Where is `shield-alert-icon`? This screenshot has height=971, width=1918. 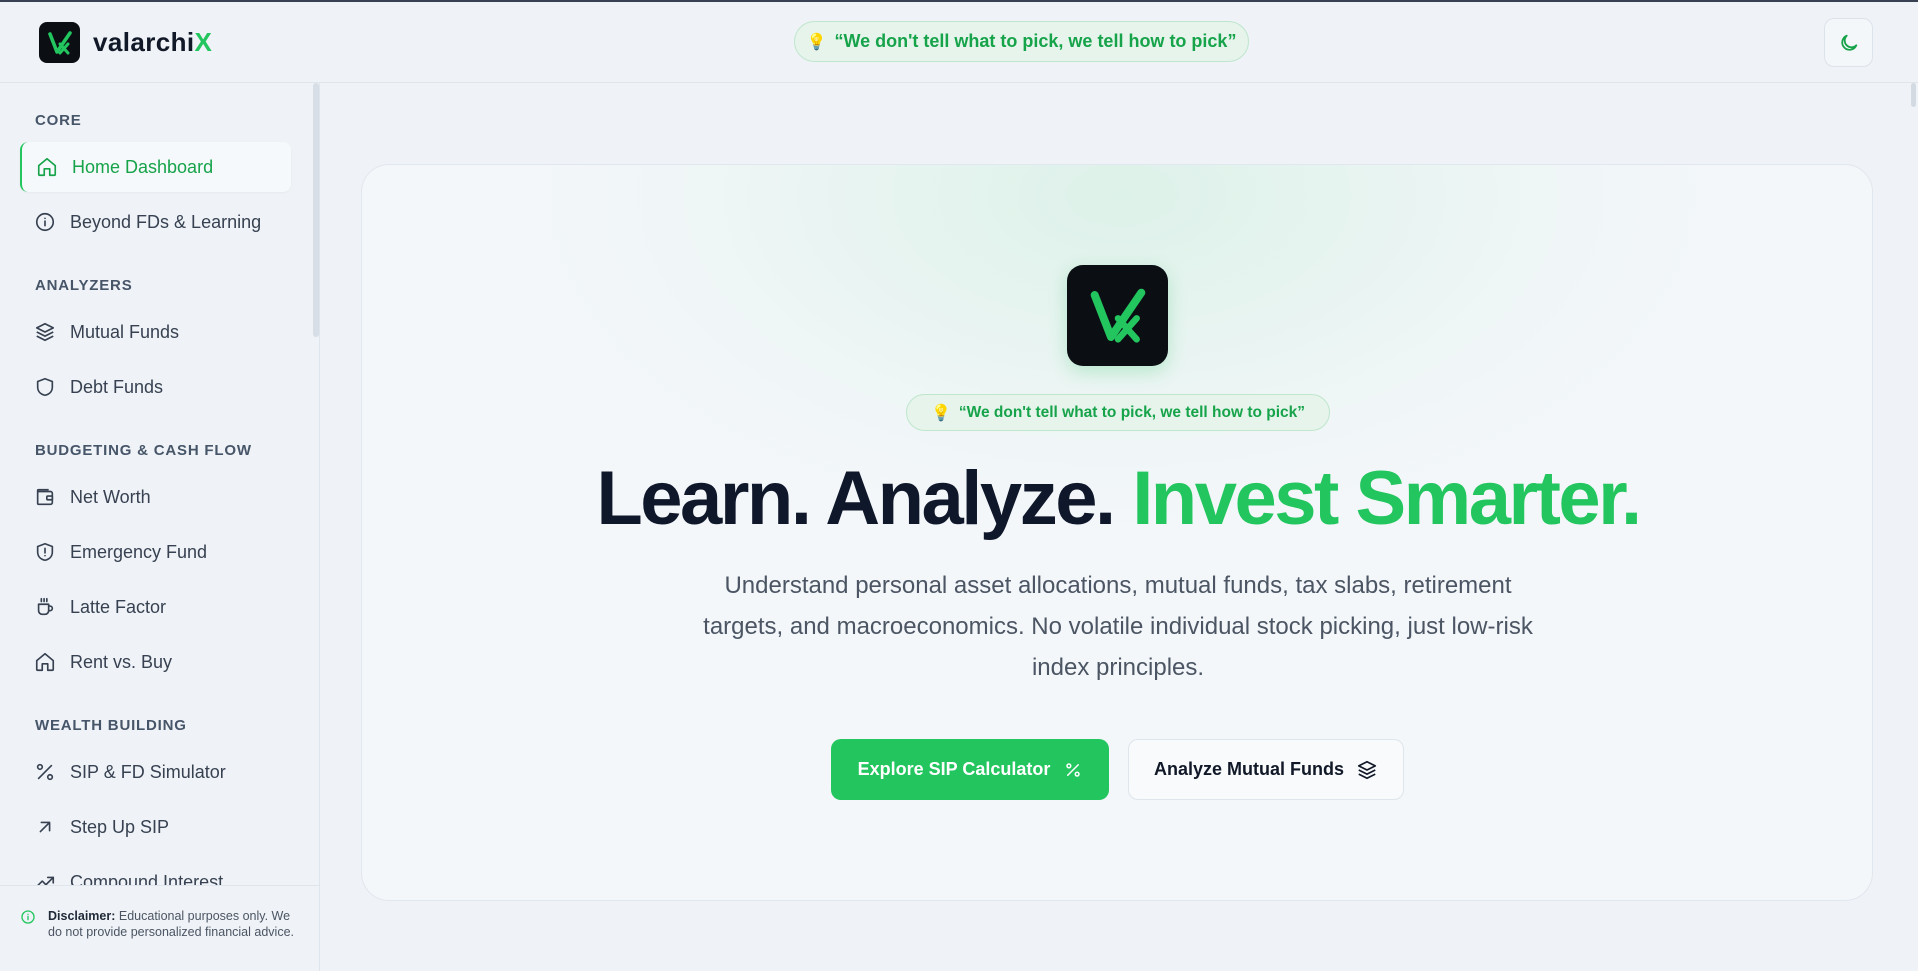 shield-alert-icon is located at coordinates (45, 552).